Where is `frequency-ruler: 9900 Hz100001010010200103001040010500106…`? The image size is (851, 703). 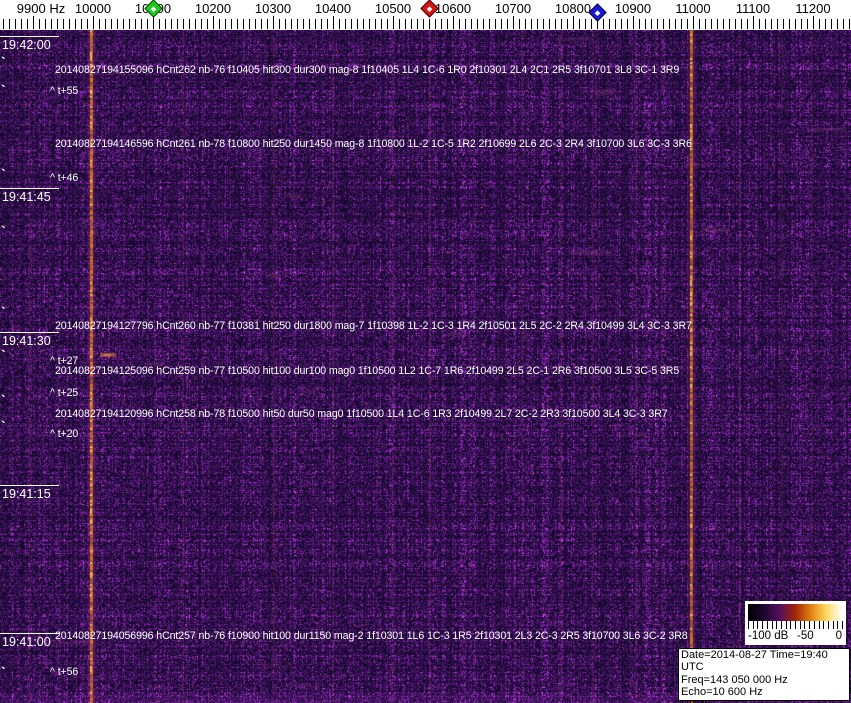 frequency-ruler: 9900 Hz100001010010200103001040010500106… is located at coordinates (425, 15).